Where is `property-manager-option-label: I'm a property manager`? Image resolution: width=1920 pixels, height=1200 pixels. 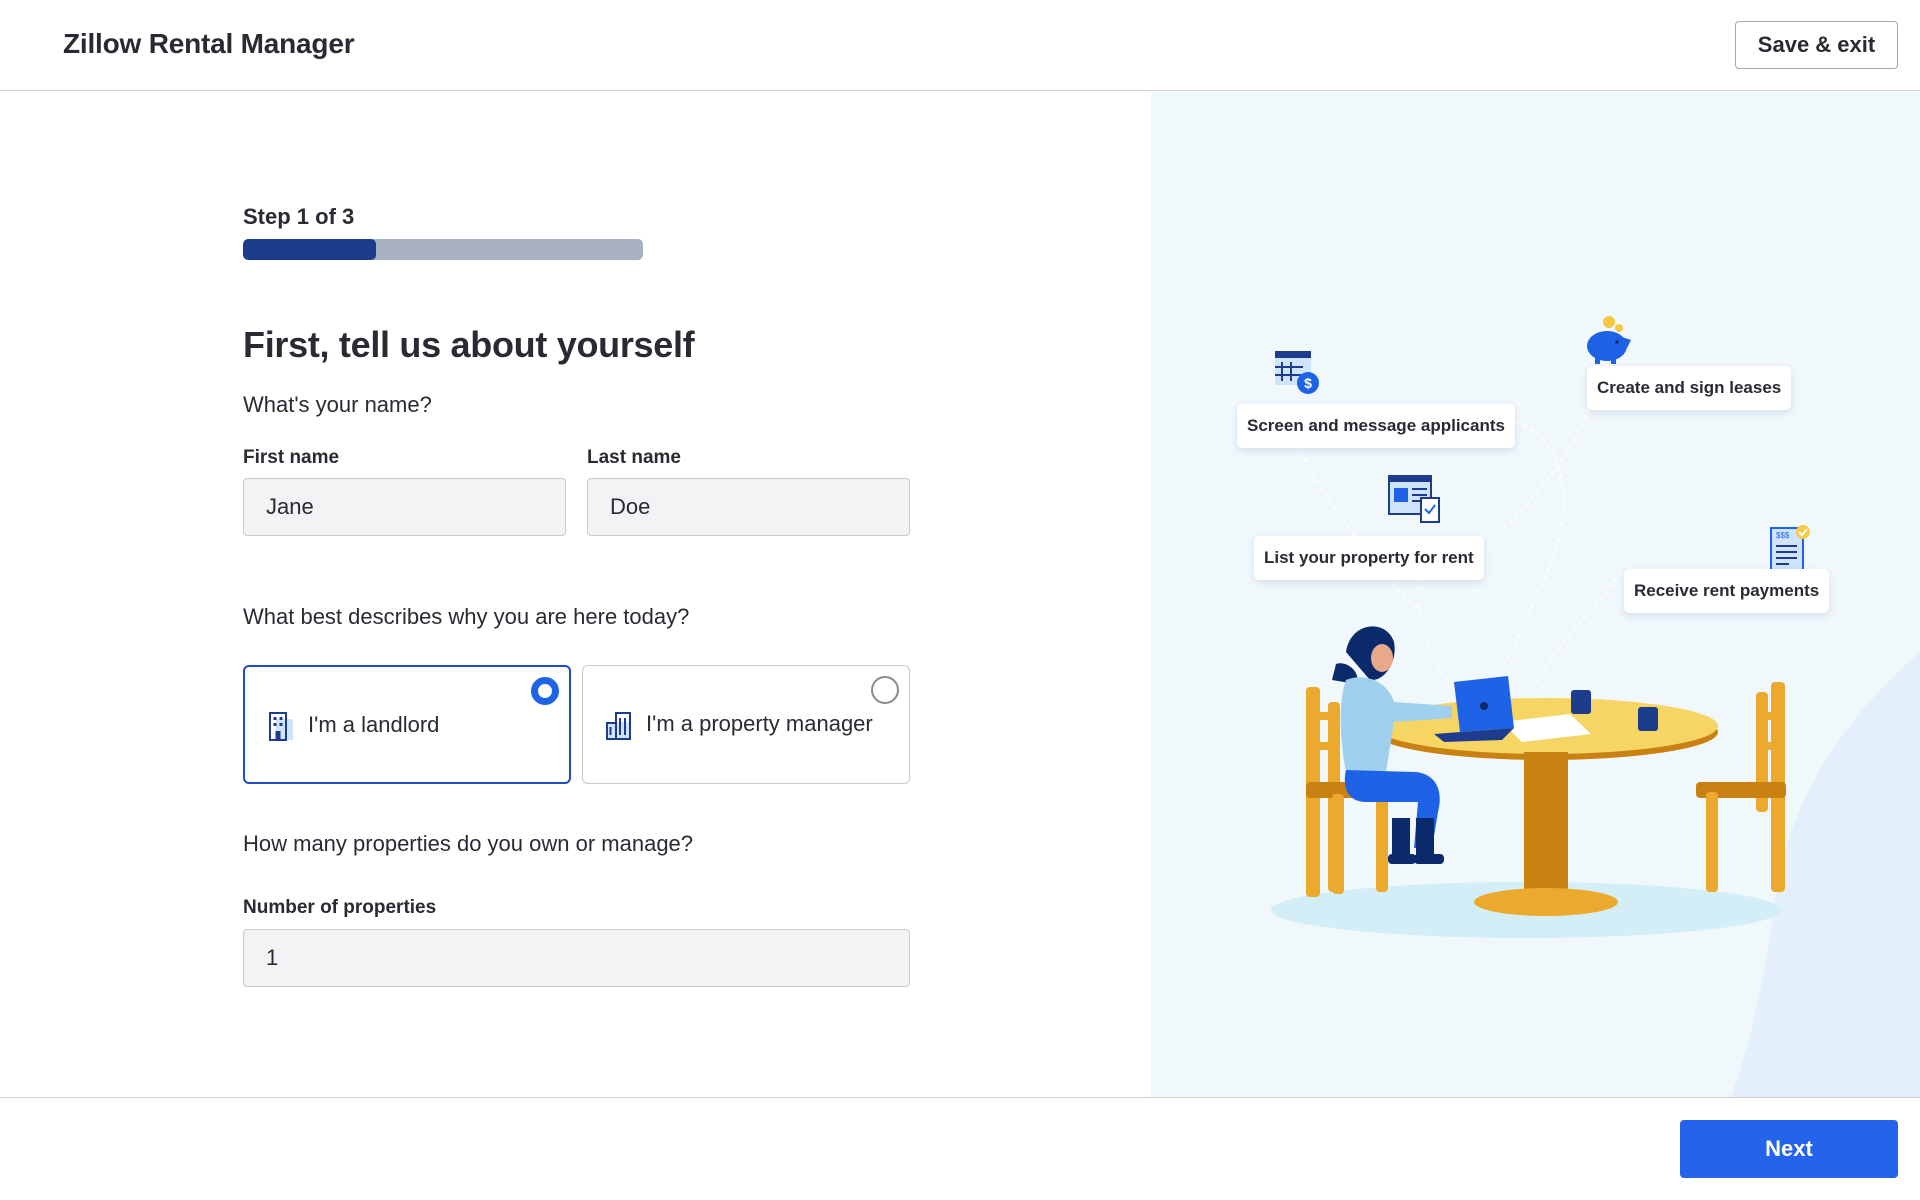
property-manager-option-label: I'm a property manager is located at coordinates (759, 723).